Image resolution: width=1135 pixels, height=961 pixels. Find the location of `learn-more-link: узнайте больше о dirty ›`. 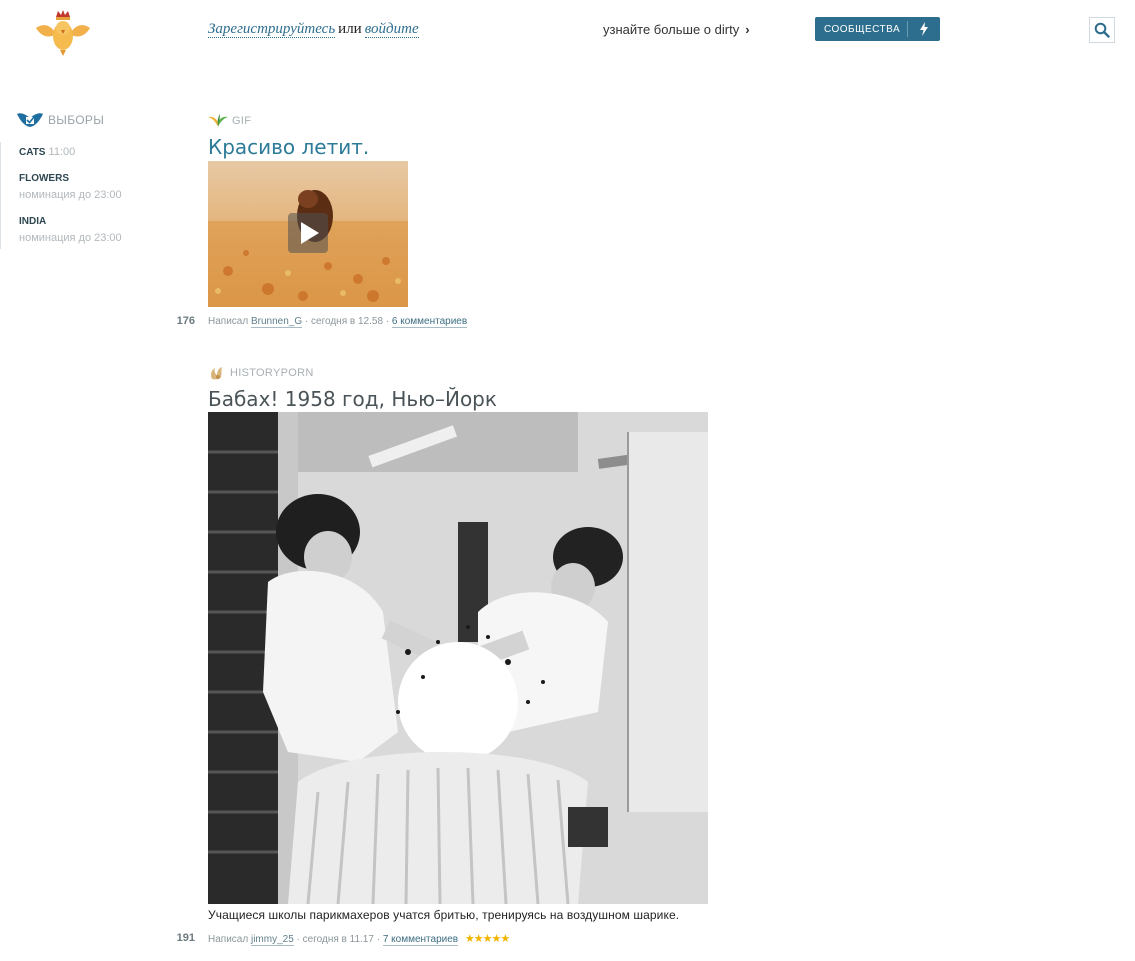

learn-more-link: узнайте больше о dirty › is located at coordinates (676, 29).